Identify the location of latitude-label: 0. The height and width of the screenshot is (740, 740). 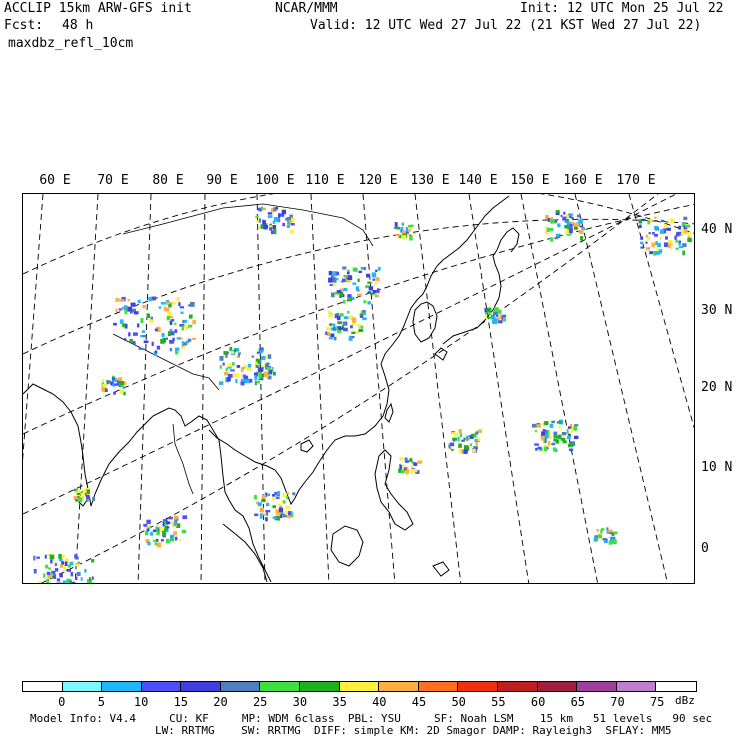
(705, 548).